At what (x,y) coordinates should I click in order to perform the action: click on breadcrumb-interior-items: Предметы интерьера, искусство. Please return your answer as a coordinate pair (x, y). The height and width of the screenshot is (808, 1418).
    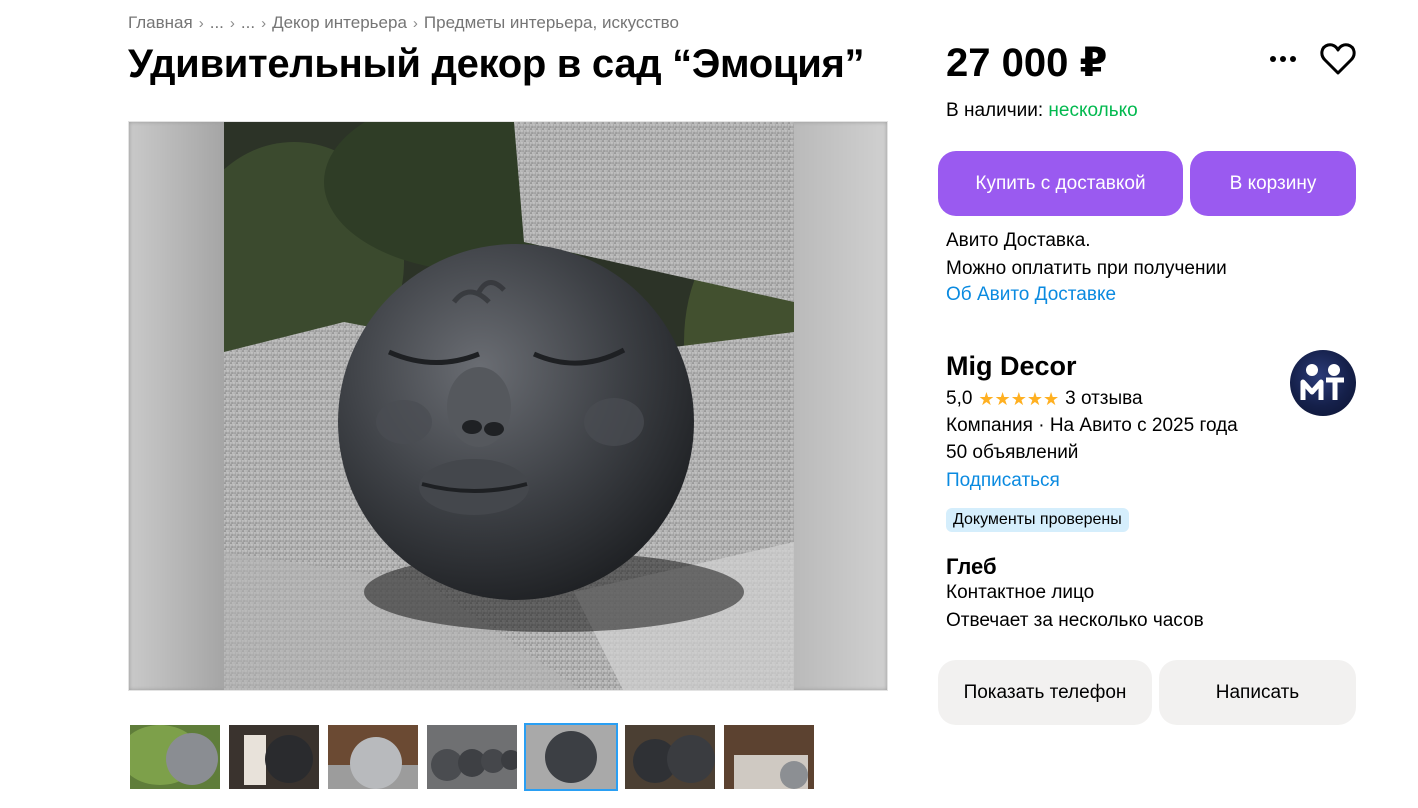
    Looking at the image, I should click on (551, 23).